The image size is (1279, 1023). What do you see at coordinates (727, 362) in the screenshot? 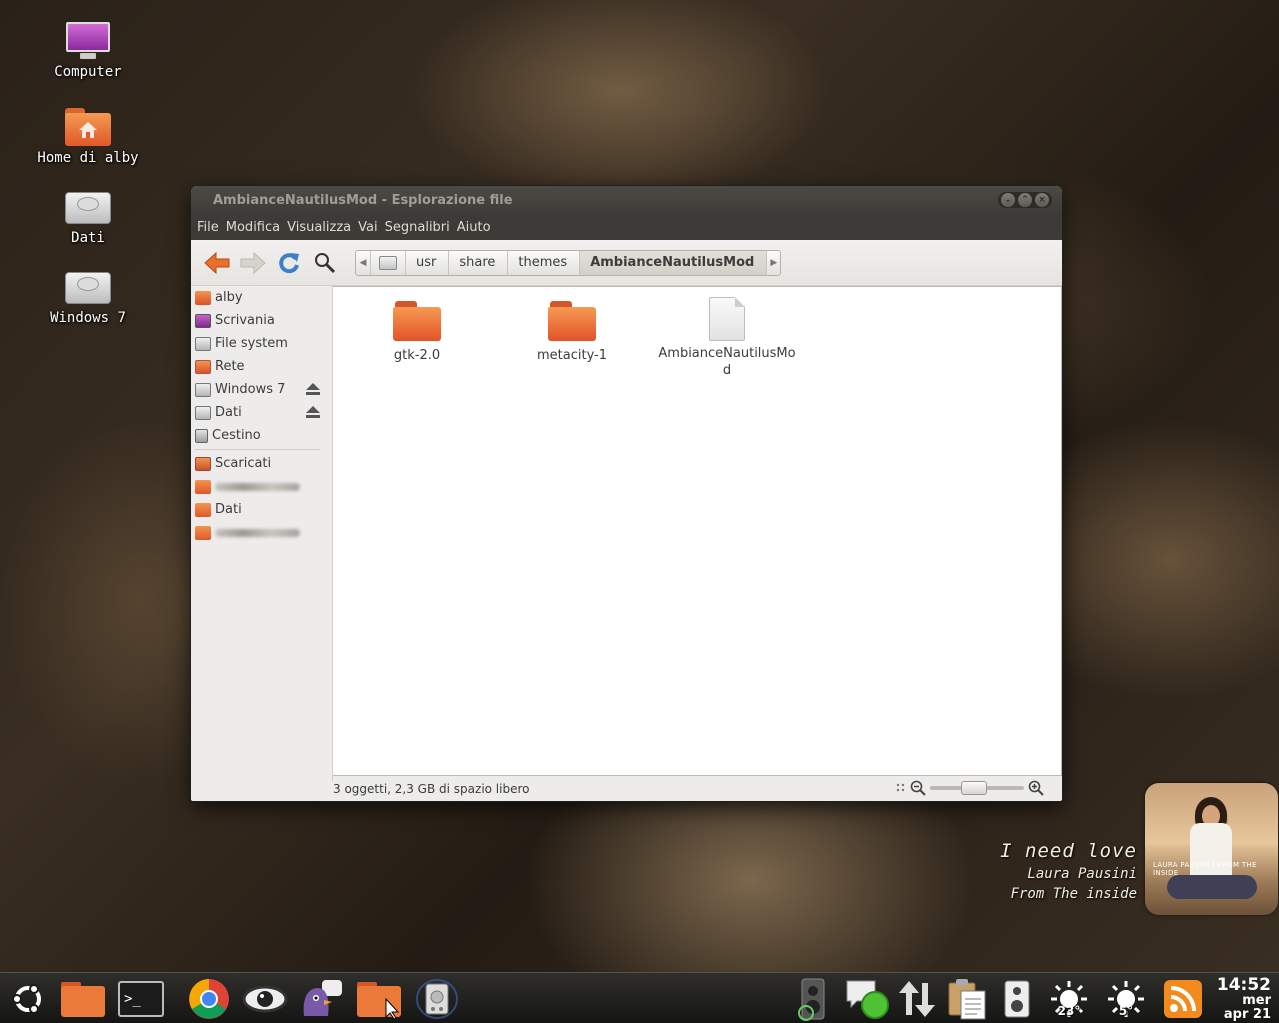
I see `file-name: AmbianceNautilusMod` at bounding box center [727, 362].